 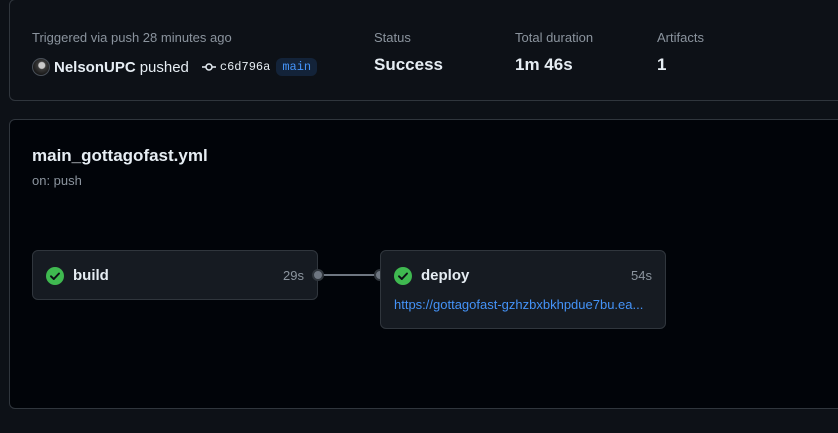 What do you see at coordinates (318, 275) in the screenshot?
I see `build-output-port` at bounding box center [318, 275].